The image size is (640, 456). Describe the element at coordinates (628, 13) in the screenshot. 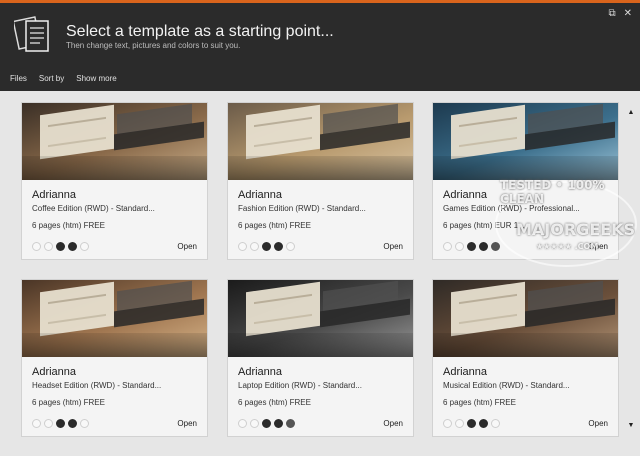

I see `close-icon: ✕` at that location.